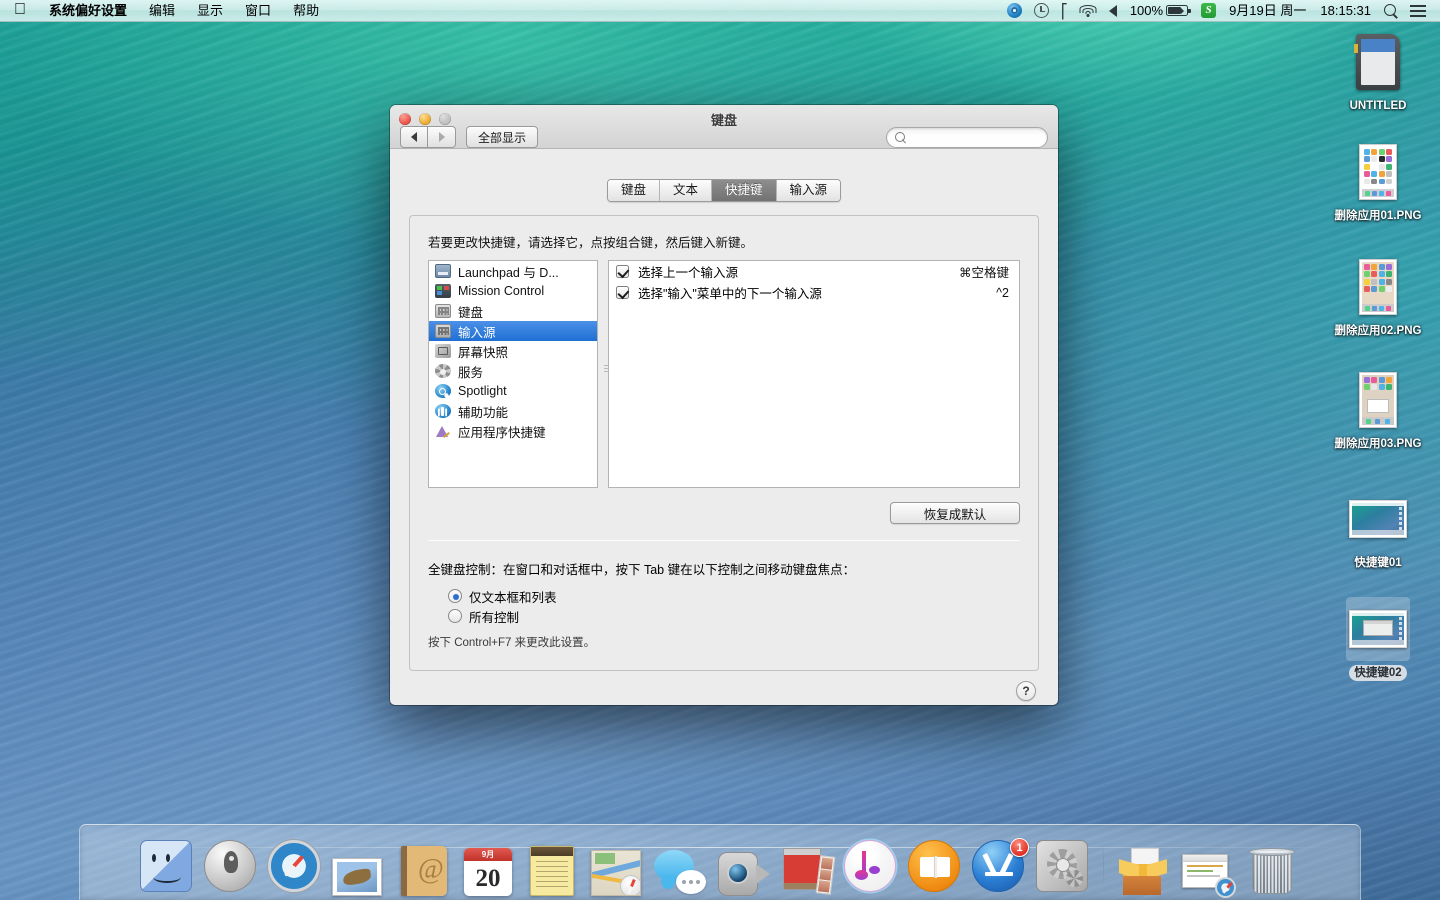  What do you see at coordinates (1345, 11) in the screenshot?
I see `menu-bar-clock: 18:15:31` at bounding box center [1345, 11].